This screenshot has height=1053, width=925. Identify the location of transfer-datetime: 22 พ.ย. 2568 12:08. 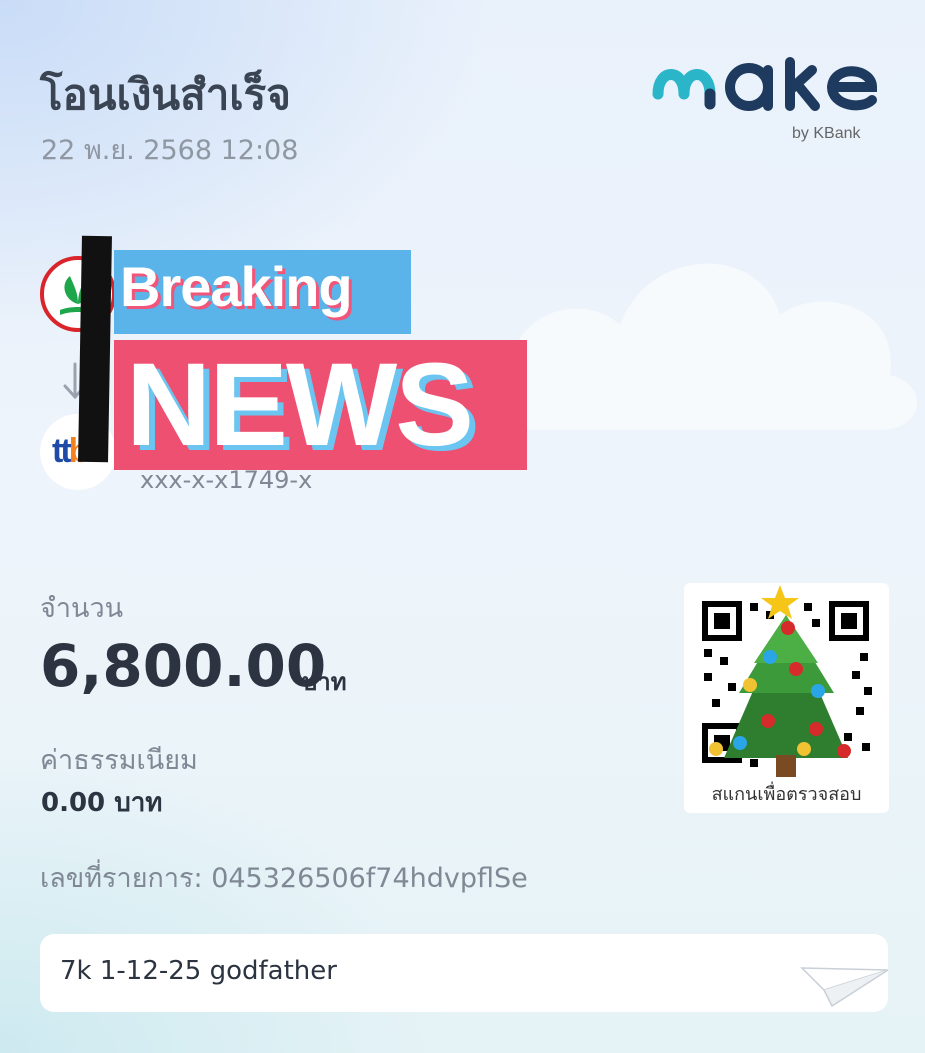
(170, 150).